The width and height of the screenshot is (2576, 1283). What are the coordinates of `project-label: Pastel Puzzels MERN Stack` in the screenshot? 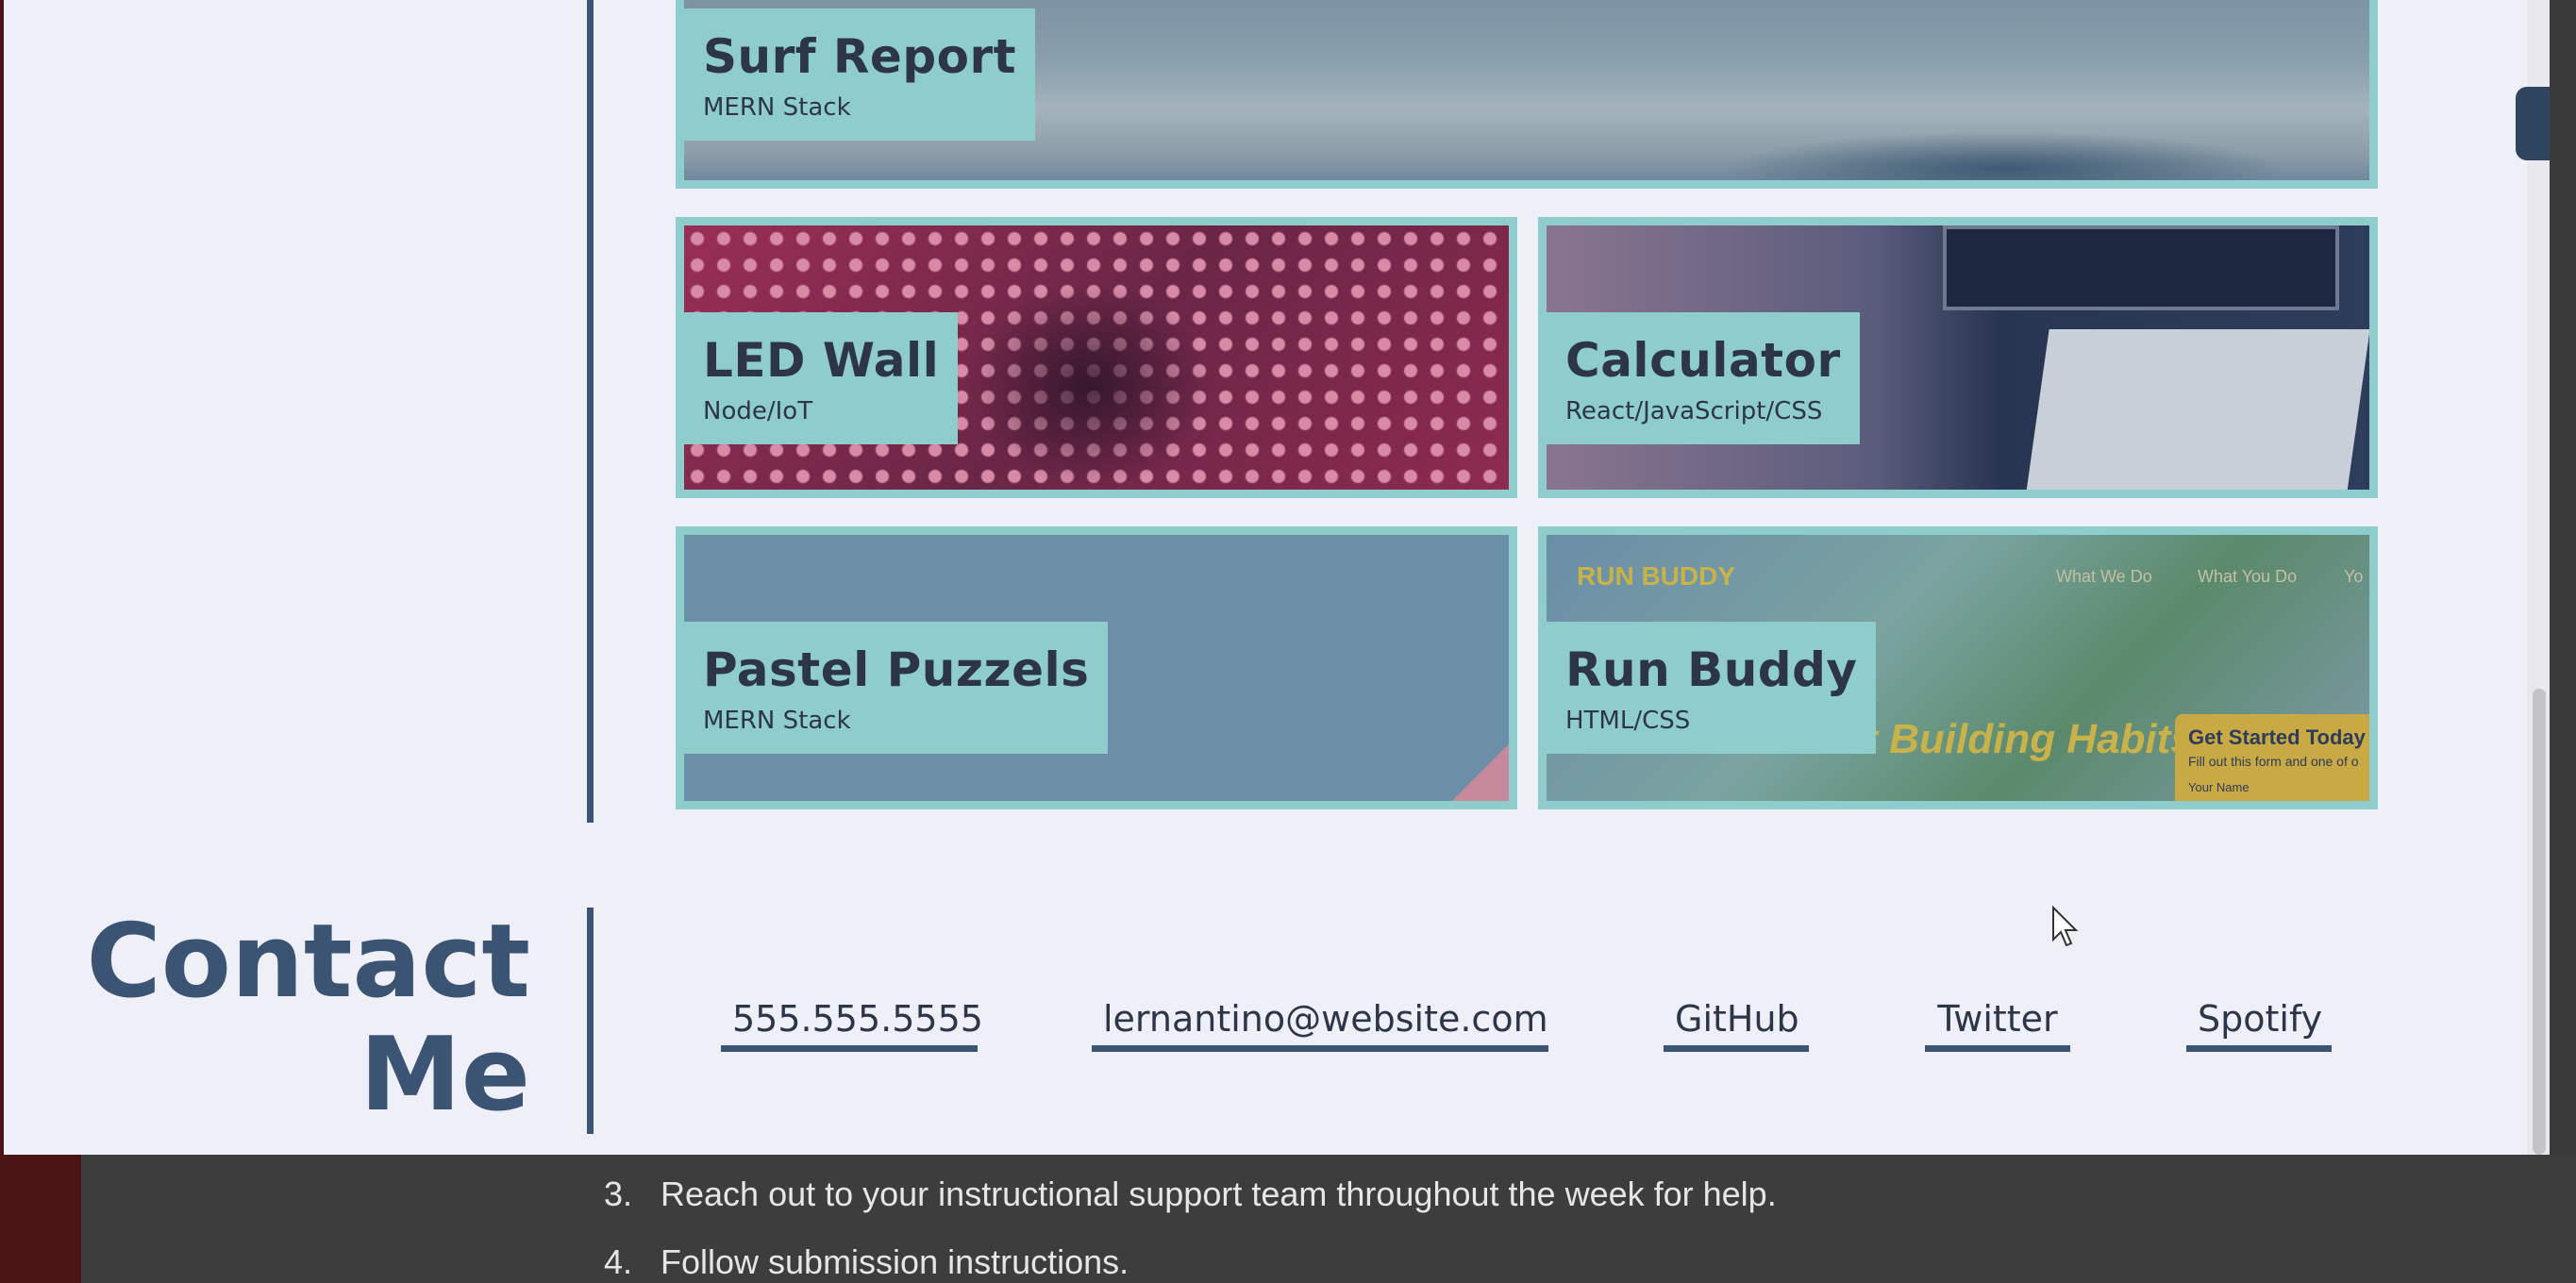 It's located at (896, 688).